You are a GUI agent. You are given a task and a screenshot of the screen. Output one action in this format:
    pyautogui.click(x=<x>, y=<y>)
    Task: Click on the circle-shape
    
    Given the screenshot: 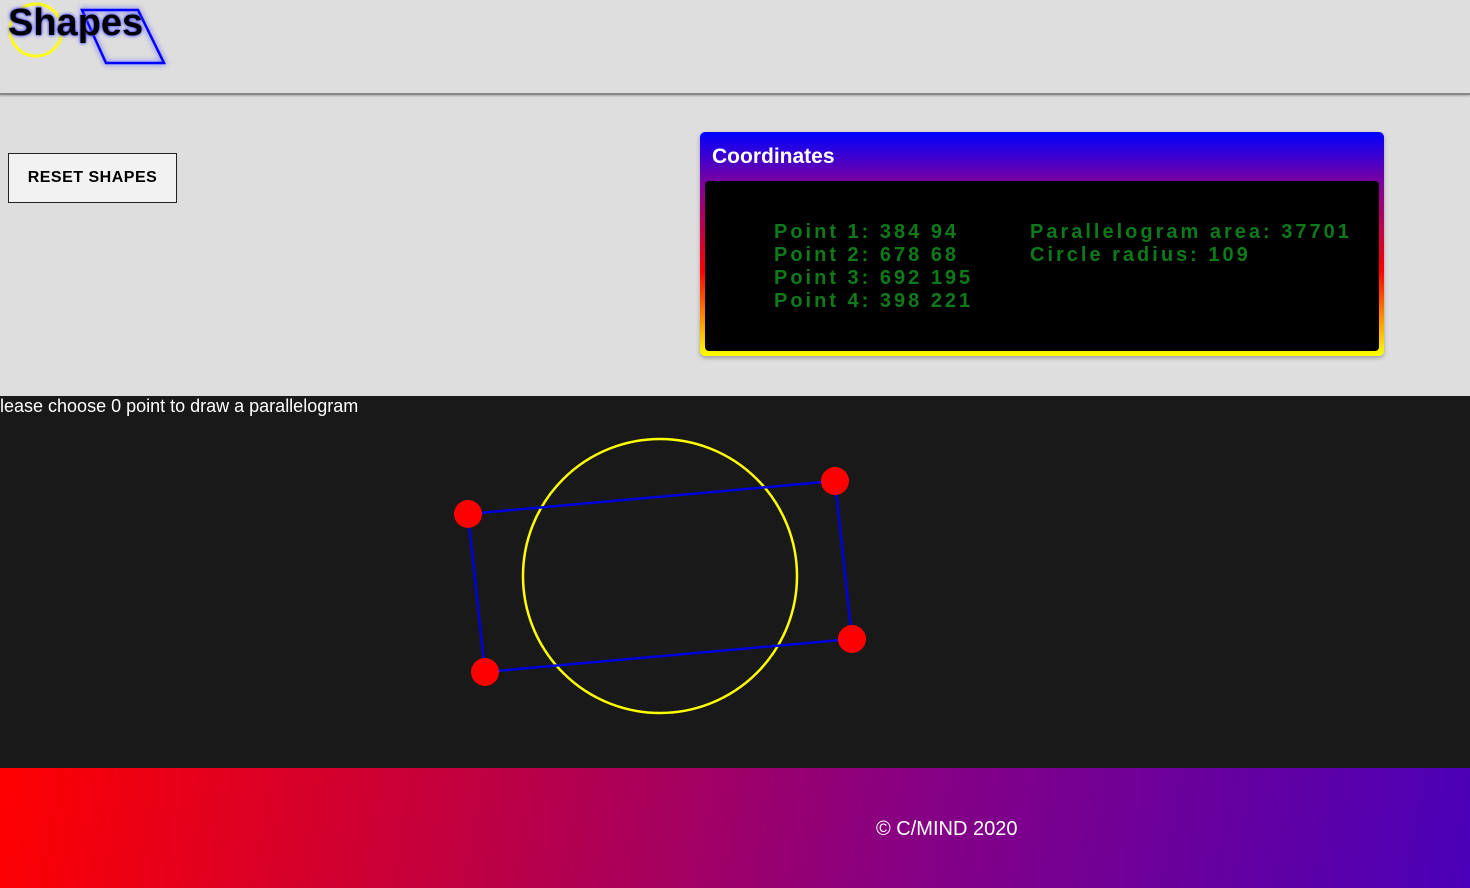 What is the action you would take?
    pyautogui.click(x=660, y=576)
    